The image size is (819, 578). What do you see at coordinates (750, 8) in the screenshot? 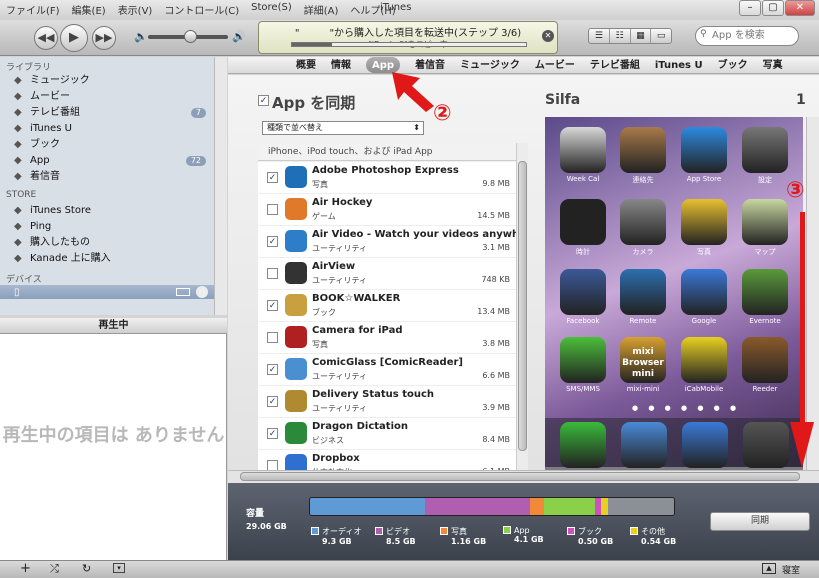
I see `minimize-button: –` at bounding box center [750, 8].